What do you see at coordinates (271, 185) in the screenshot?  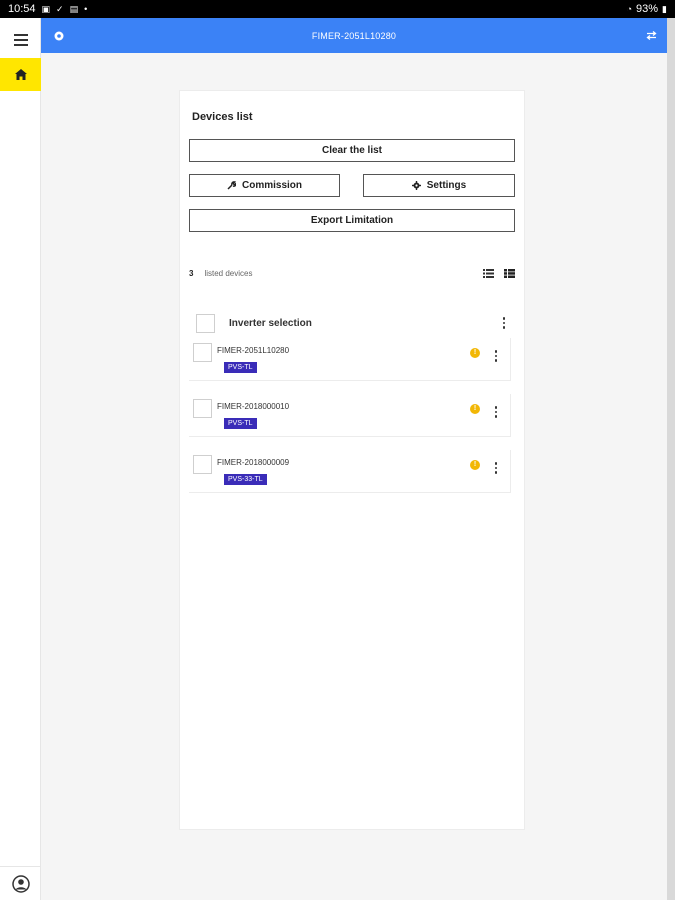 I see `commission-label: Commission` at bounding box center [271, 185].